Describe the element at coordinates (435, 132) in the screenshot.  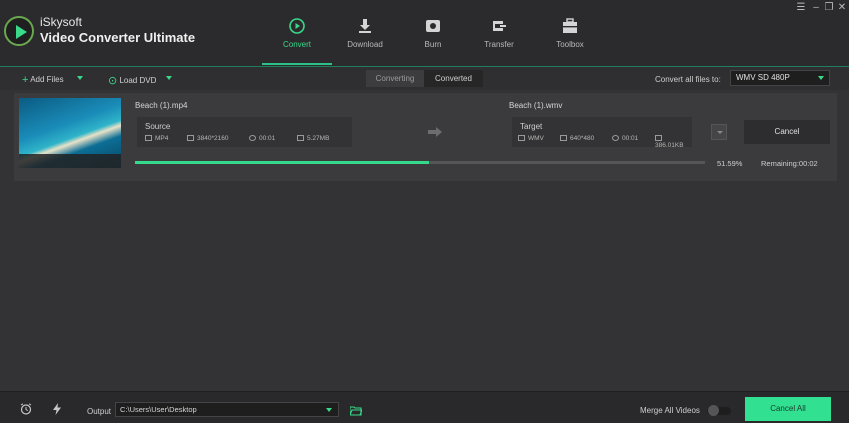
I see `arrow-right-icon` at that location.